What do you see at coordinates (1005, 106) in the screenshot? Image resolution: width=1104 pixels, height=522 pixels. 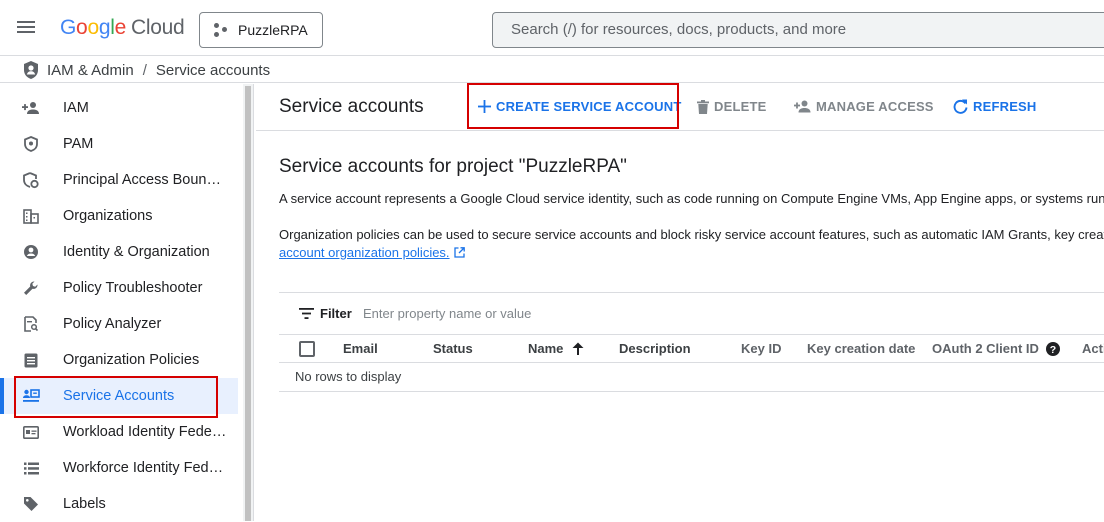 I see `refresh-label: REFRESH` at bounding box center [1005, 106].